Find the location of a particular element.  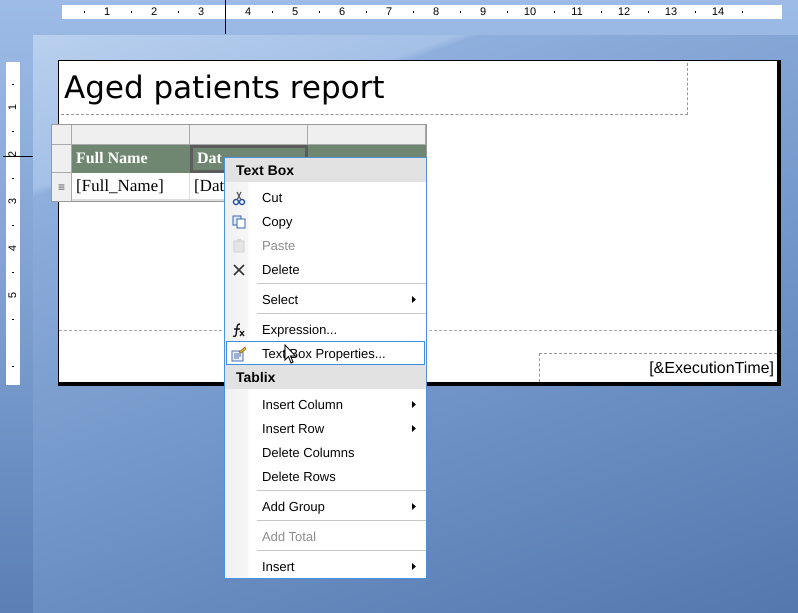

function-icon is located at coordinates (239, 330).